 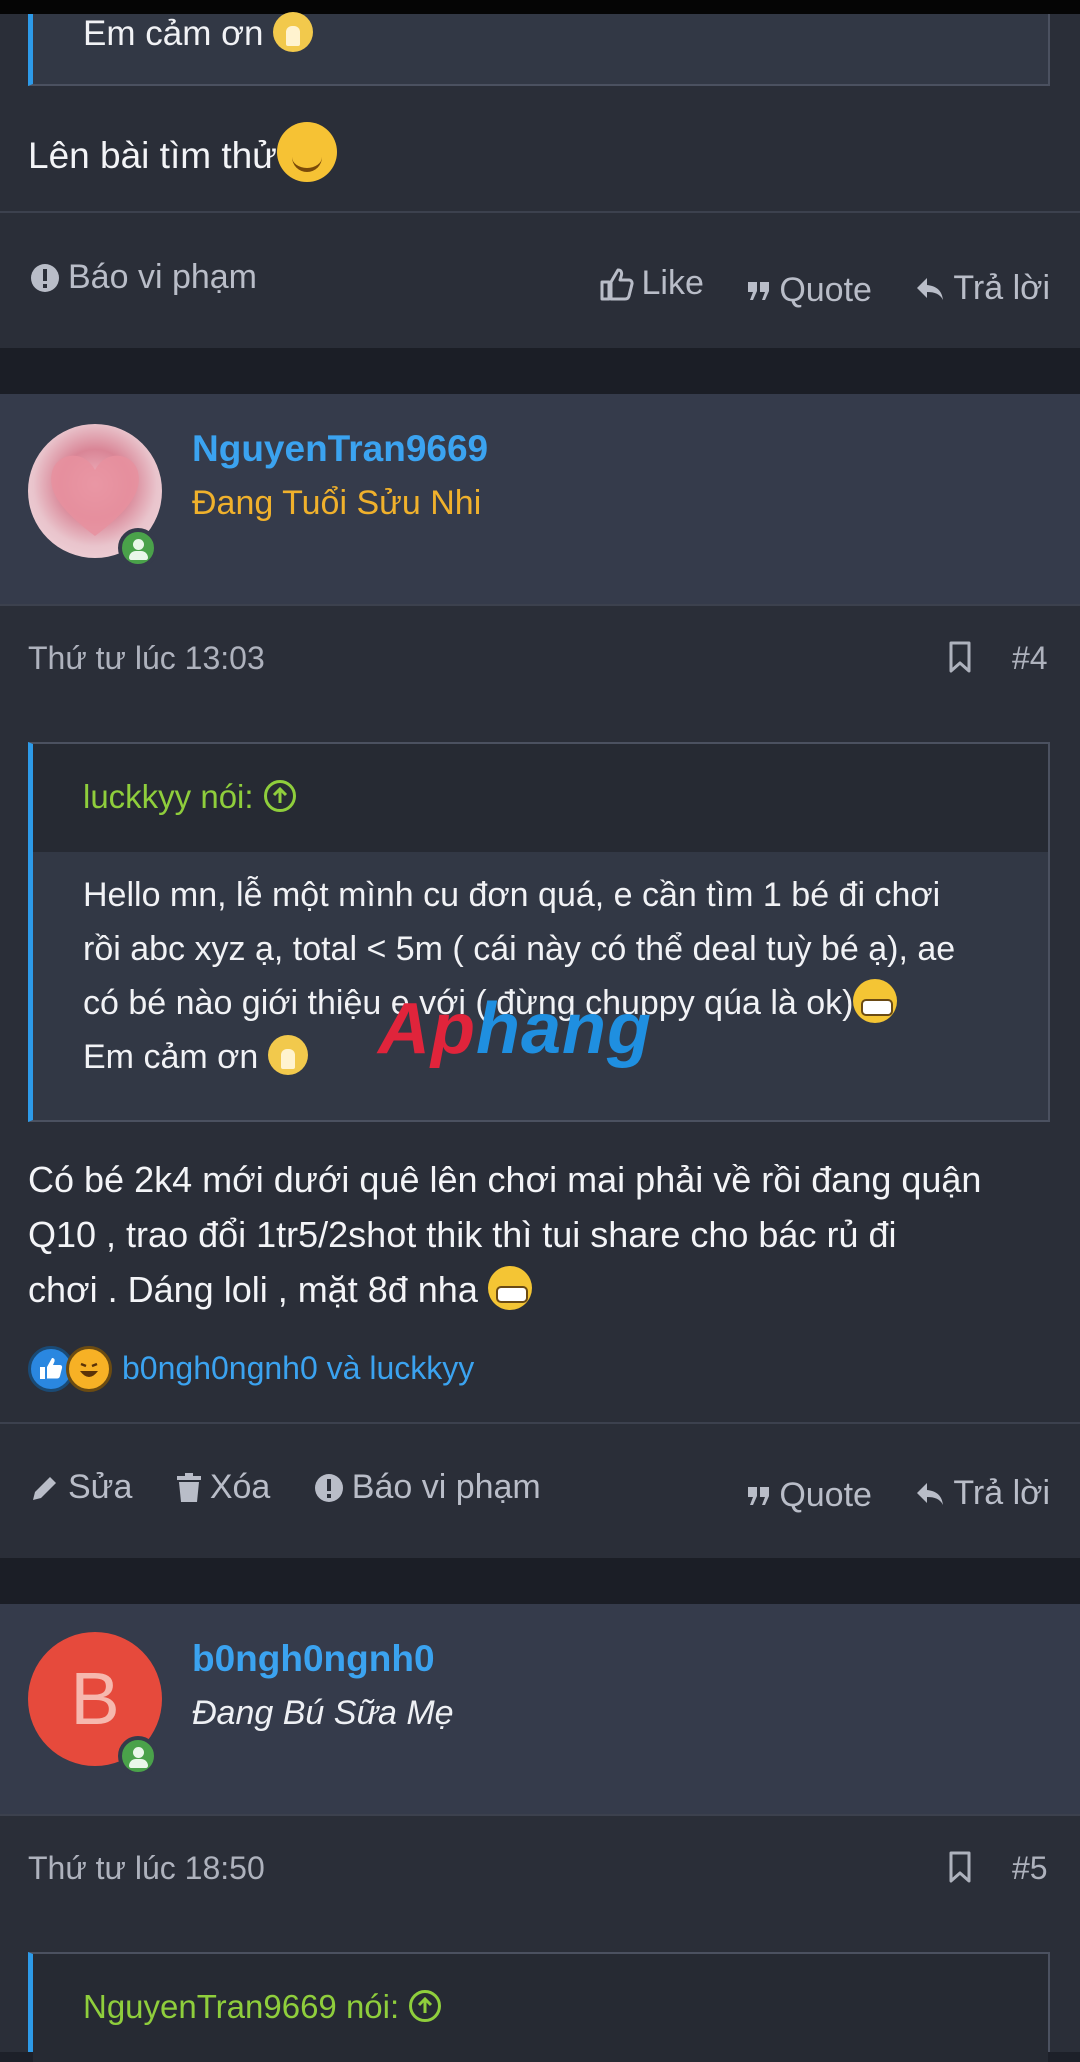 I want to click on quote-author: luckkyy nói:, so click(x=189, y=797).